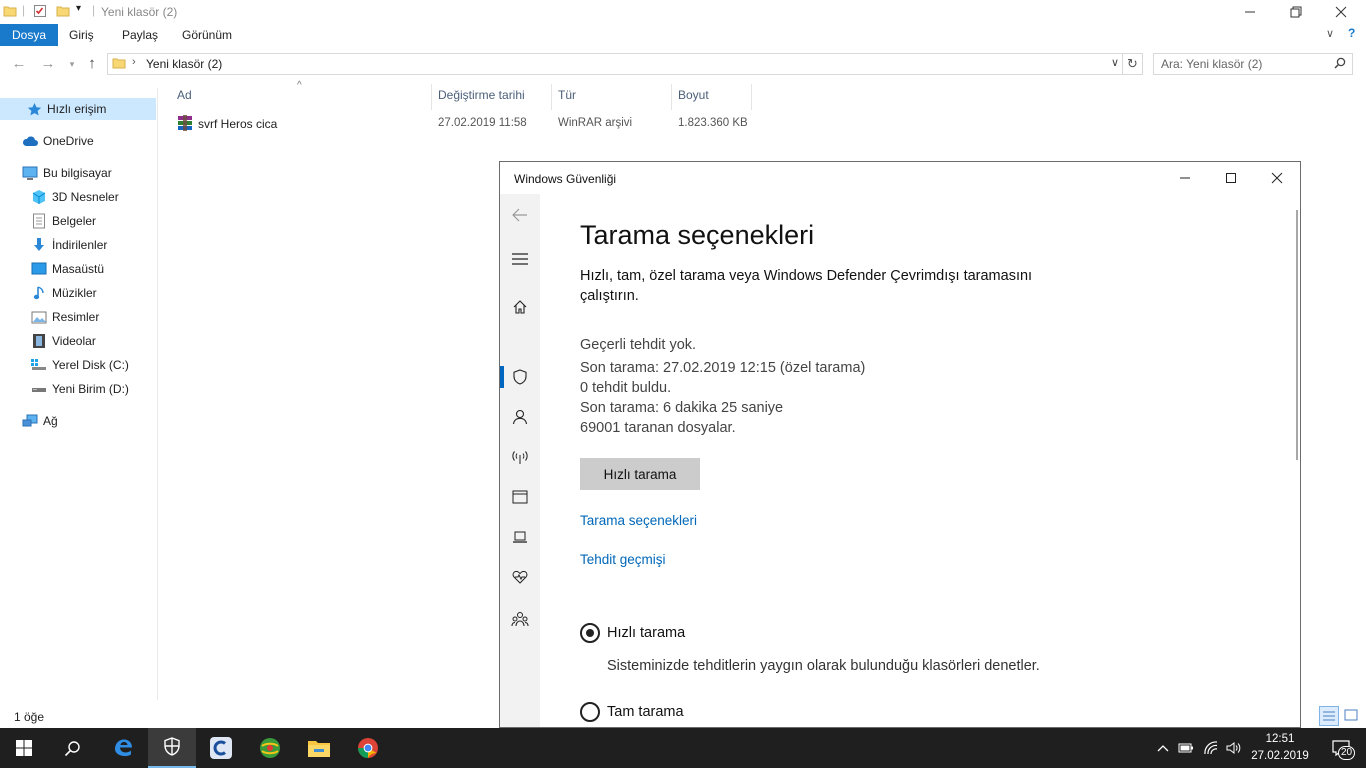  Describe the element at coordinates (590, 633) in the screenshot. I see `quick-scan-radio` at that location.